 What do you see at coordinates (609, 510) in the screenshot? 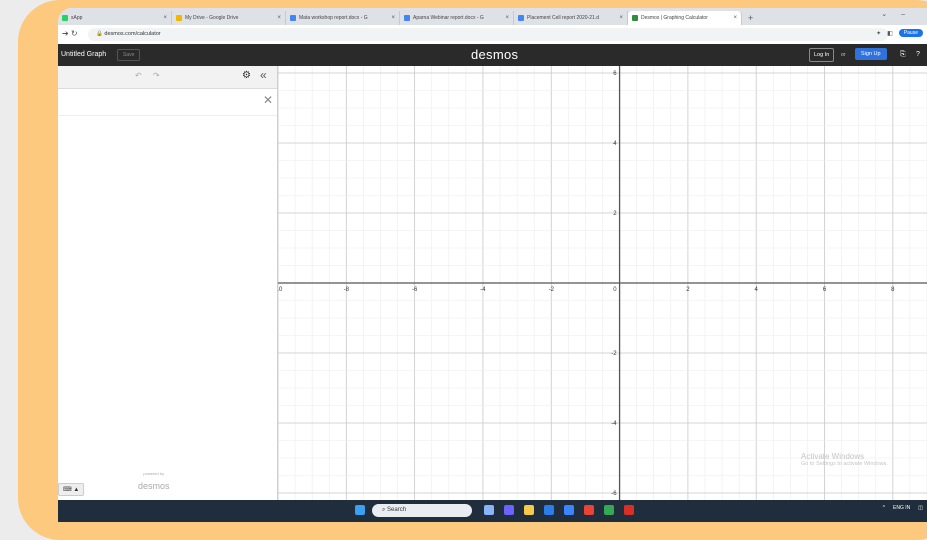
I see `chrome-active-icon` at bounding box center [609, 510].